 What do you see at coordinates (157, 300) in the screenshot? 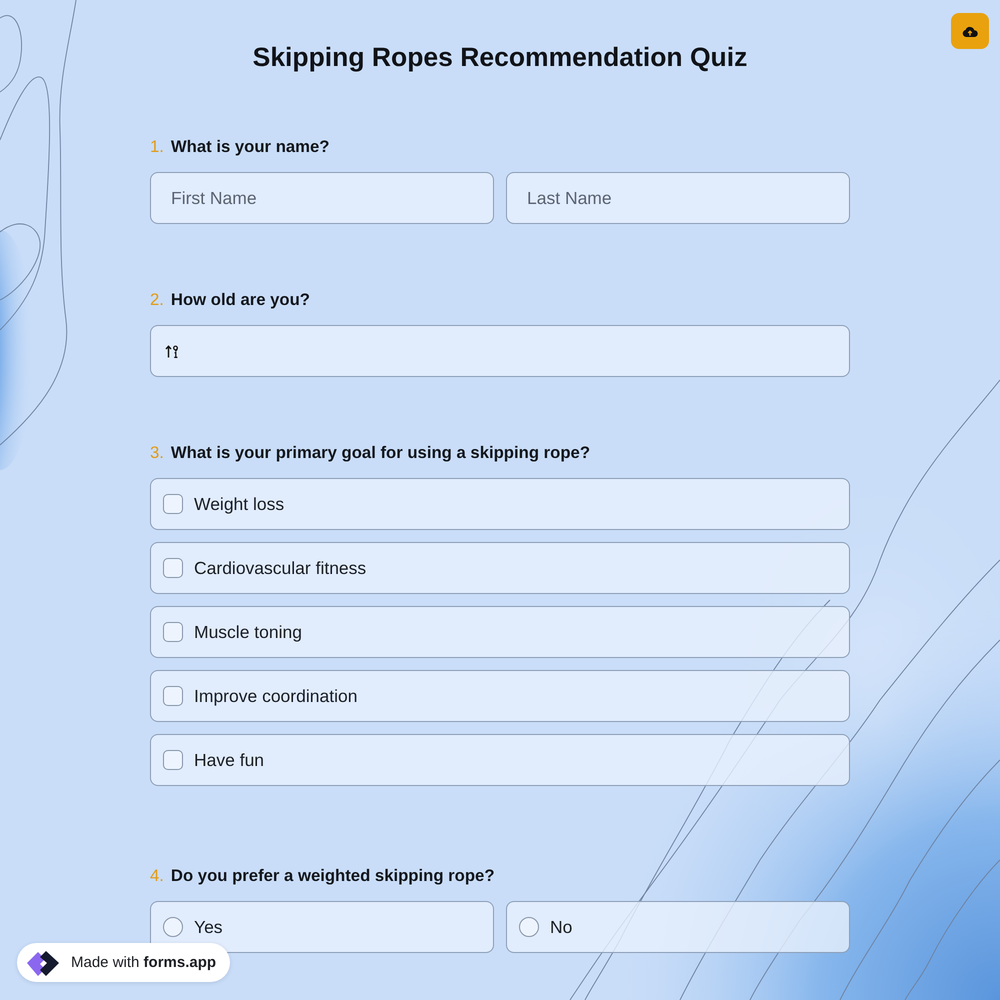
I see `question-number: 2.` at bounding box center [157, 300].